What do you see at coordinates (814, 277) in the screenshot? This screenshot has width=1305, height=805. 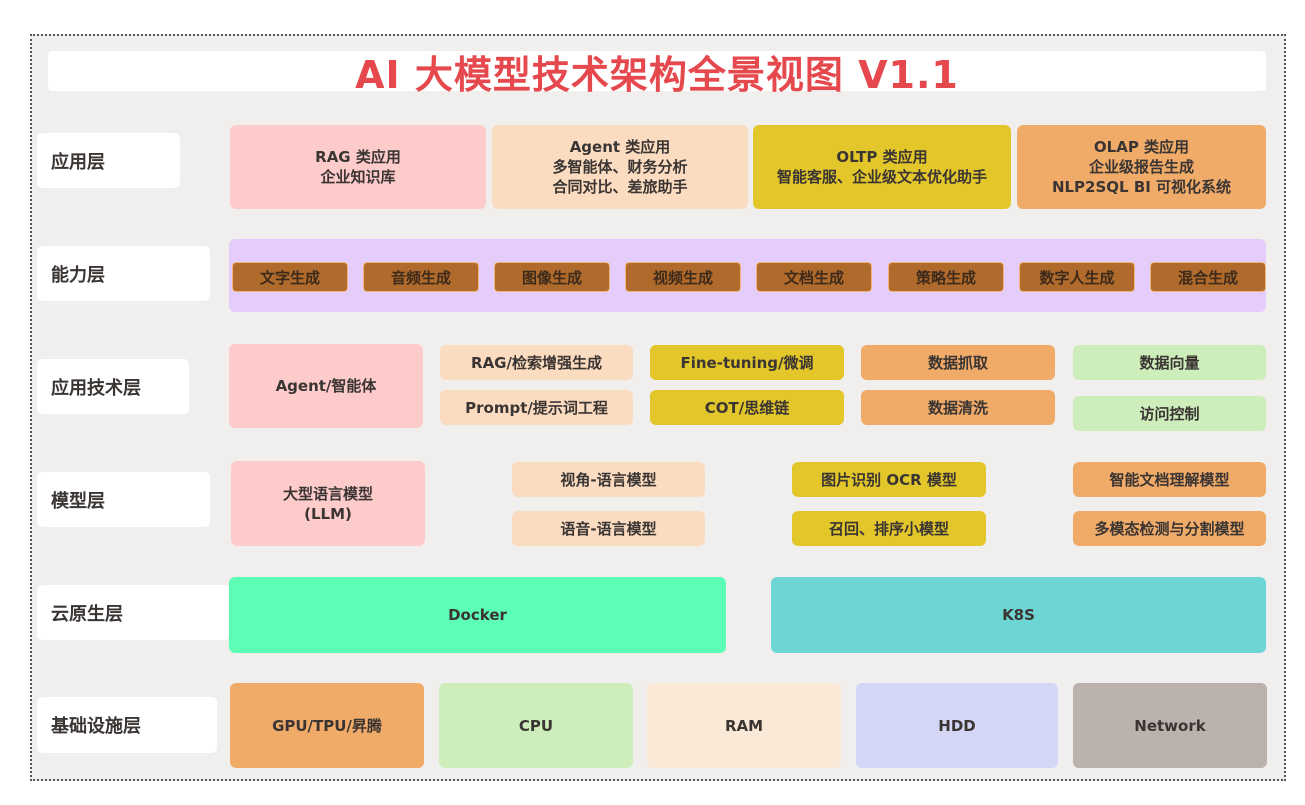 I see `capability-chip: 文档生成` at bounding box center [814, 277].